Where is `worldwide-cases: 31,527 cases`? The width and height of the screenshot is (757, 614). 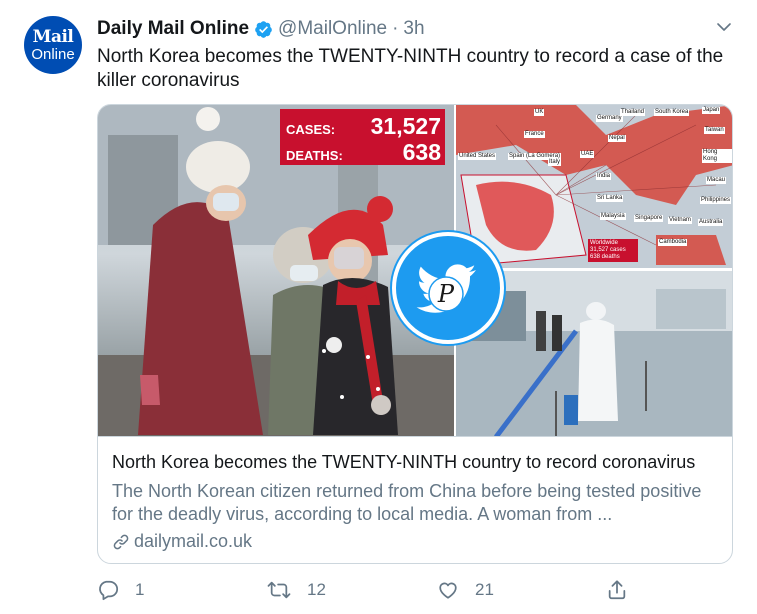
worldwide-cases: 31,527 cases is located at coordinates (608, 250).